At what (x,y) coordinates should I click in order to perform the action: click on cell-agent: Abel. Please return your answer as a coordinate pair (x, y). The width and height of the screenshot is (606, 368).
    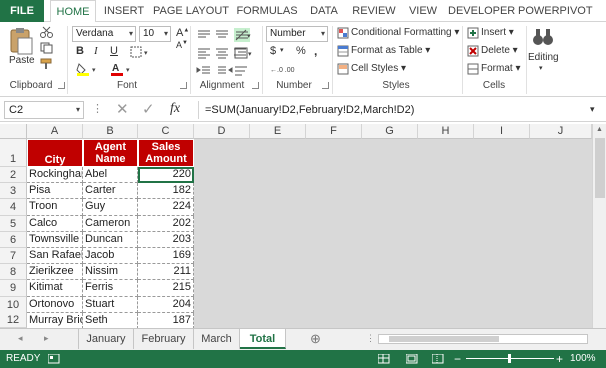
    Looking at the image, I should click on (110, 175).